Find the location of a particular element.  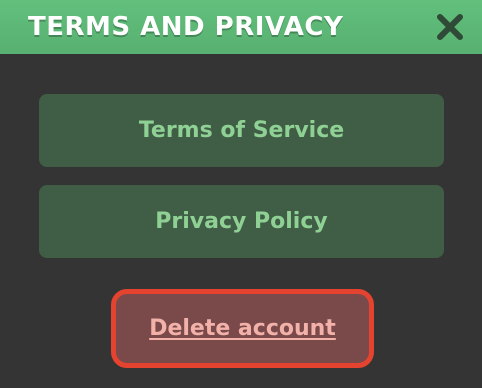

terms-of-service-label: Terms of Service is located at coordinates (241, 130).